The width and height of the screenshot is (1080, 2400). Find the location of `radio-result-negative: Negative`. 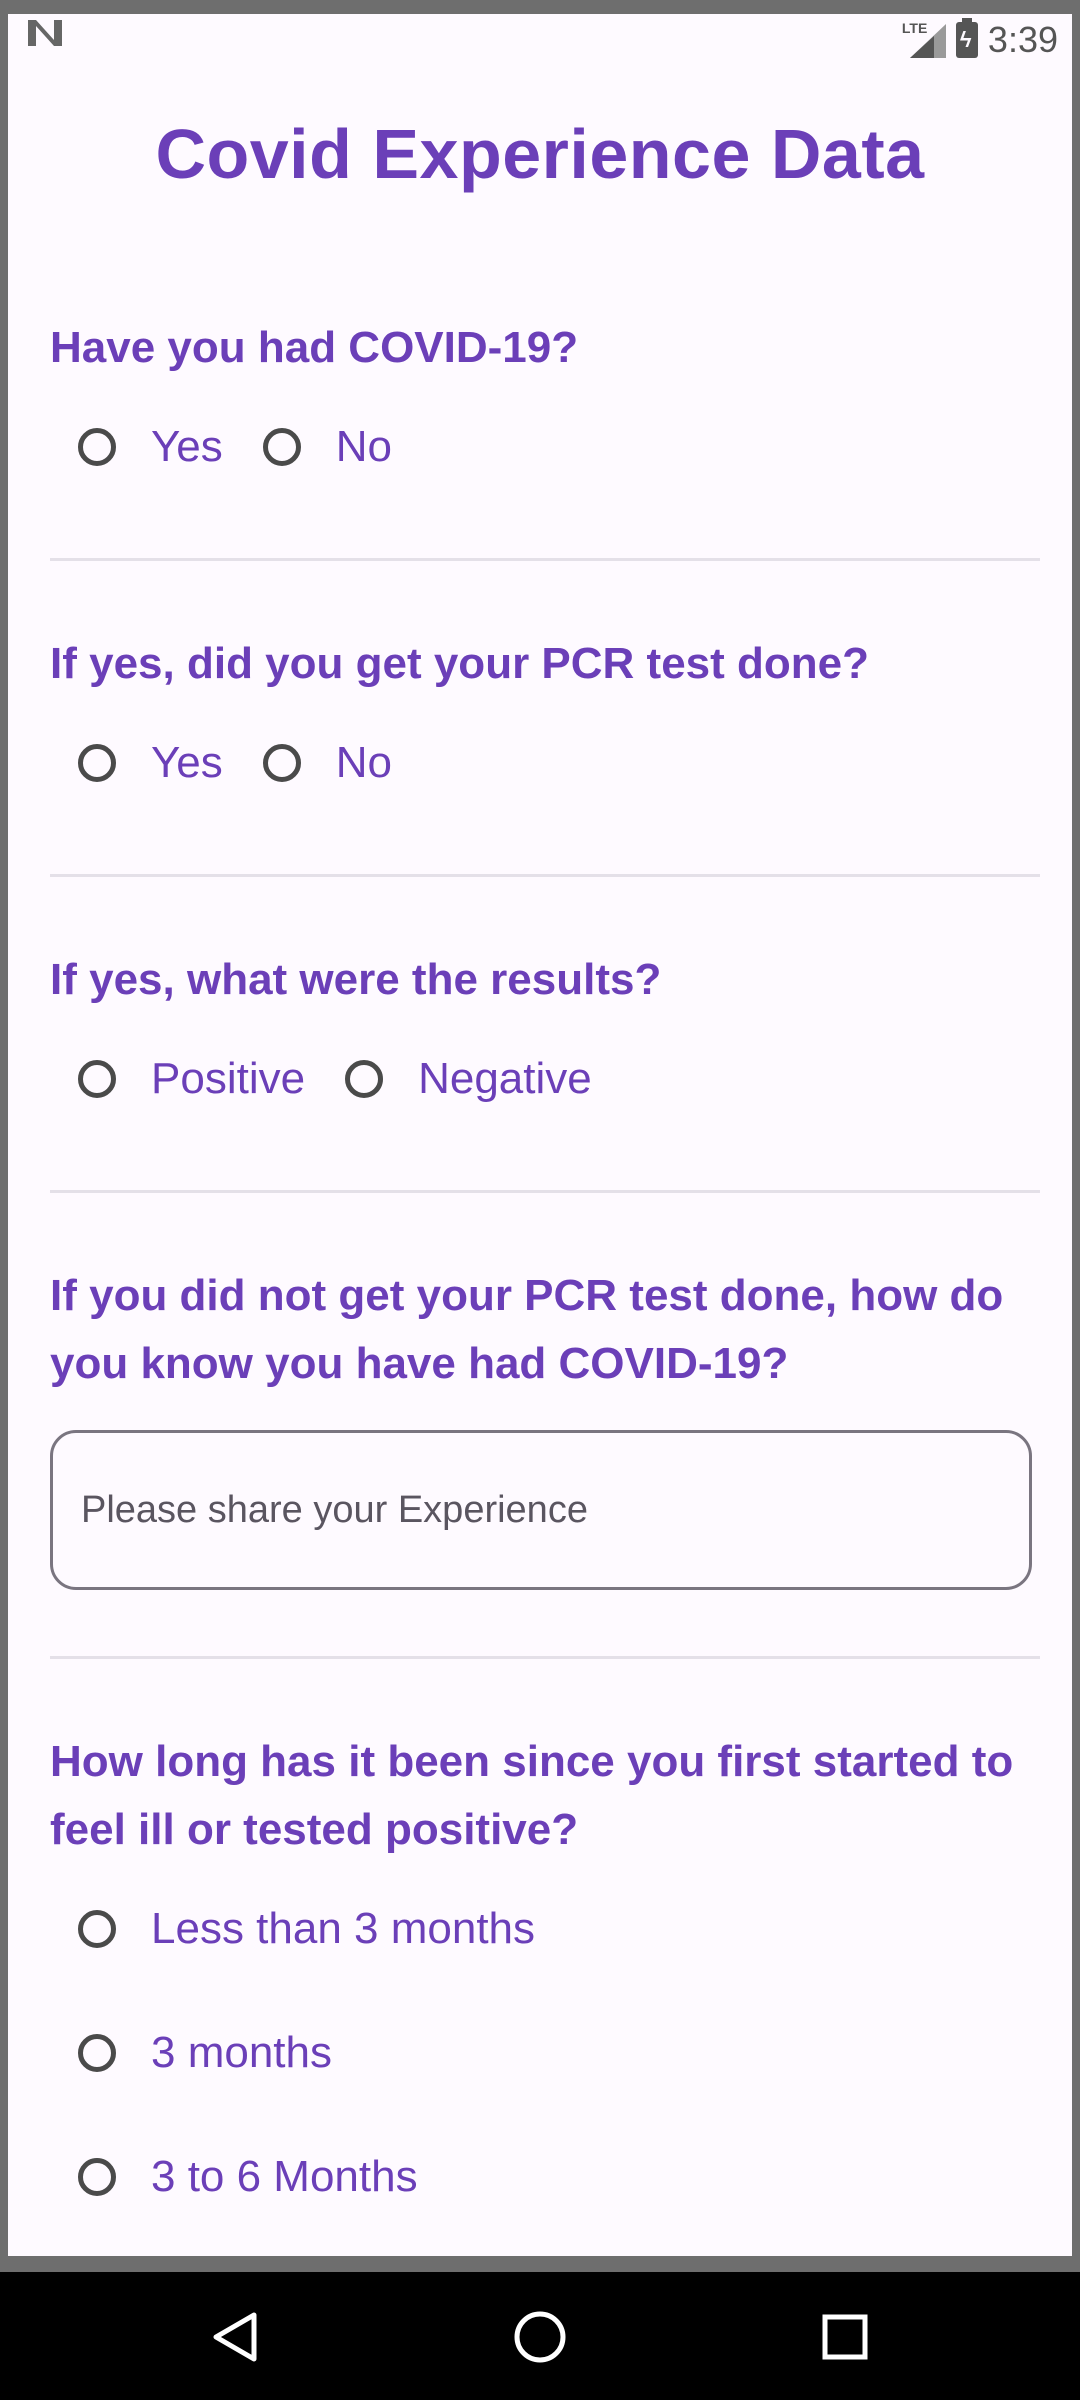

radio-result-negative: Negative is located at coordinates (468, 1079).